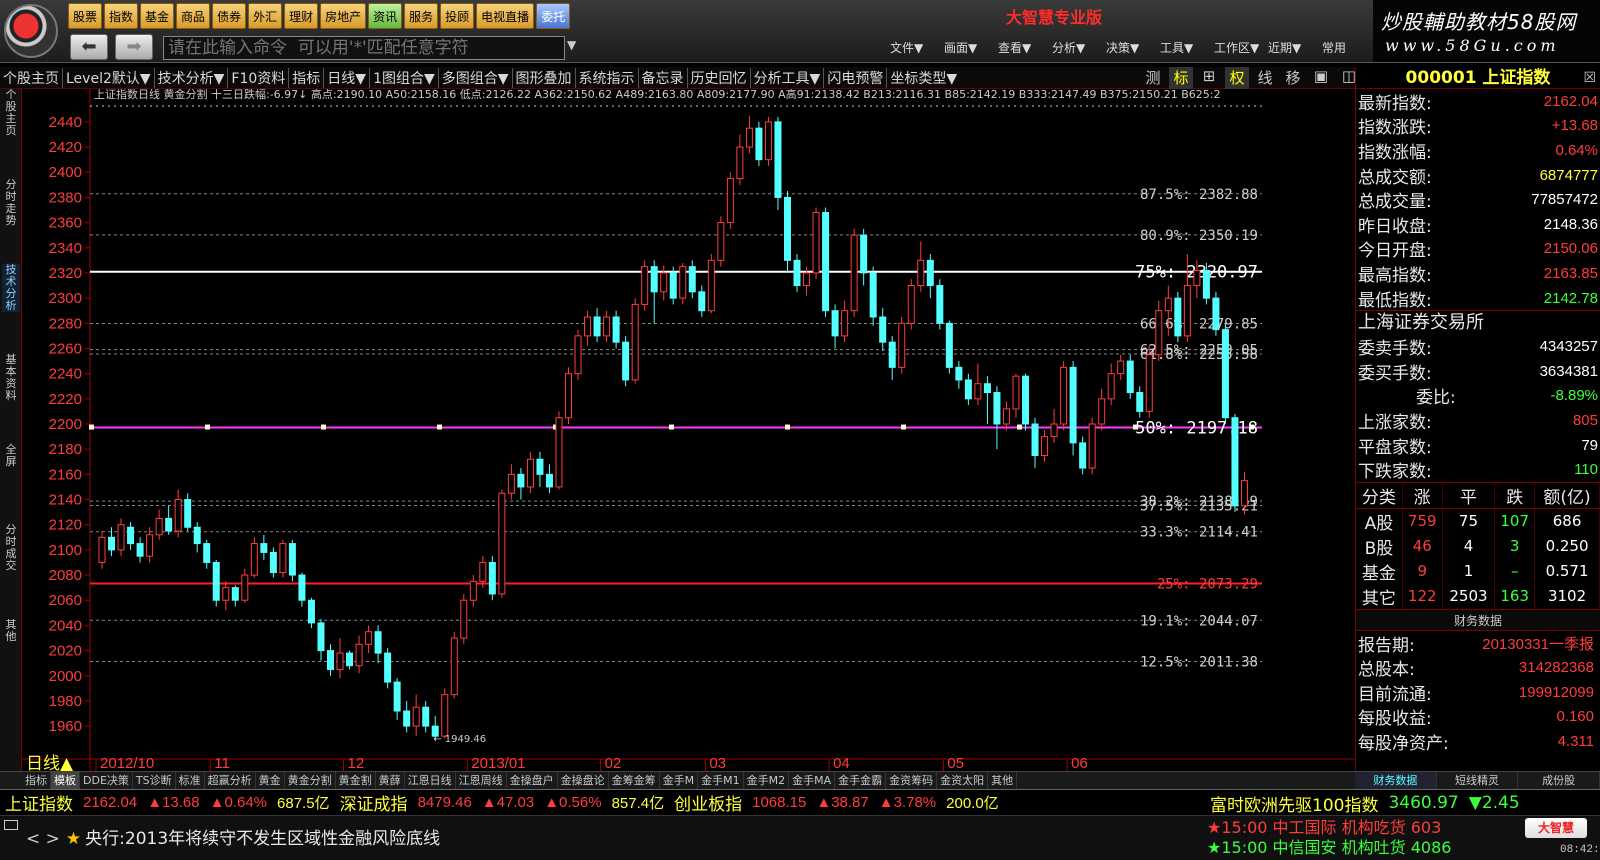 This screenshot has height=860, width=1600. What do you see at coordinates (553, 16) in the screenshot?
I see `market-button: 委托` at bounding box center [553, 16].